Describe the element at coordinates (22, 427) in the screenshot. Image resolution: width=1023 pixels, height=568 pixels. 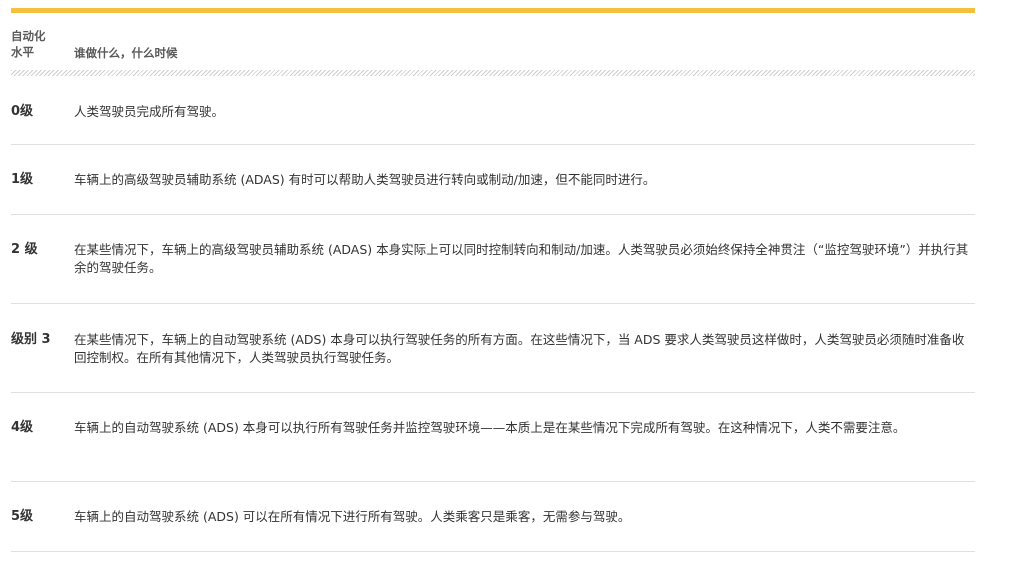
I see `row-level: 4级` at that location.